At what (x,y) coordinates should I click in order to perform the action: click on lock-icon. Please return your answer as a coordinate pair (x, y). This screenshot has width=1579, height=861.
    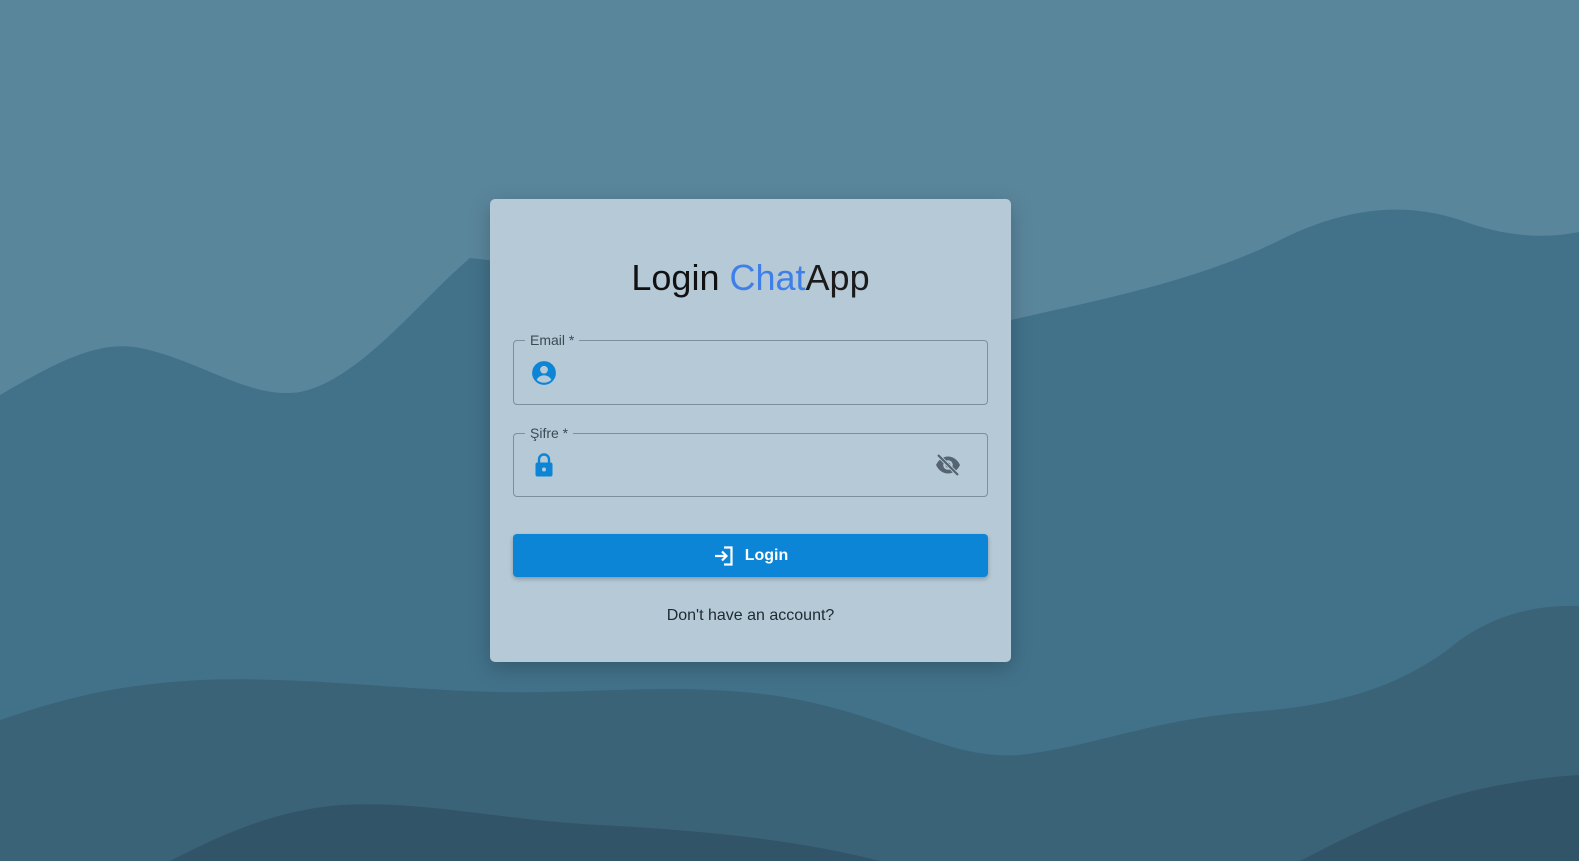
    Looking at the image, I should click on (544, 465).